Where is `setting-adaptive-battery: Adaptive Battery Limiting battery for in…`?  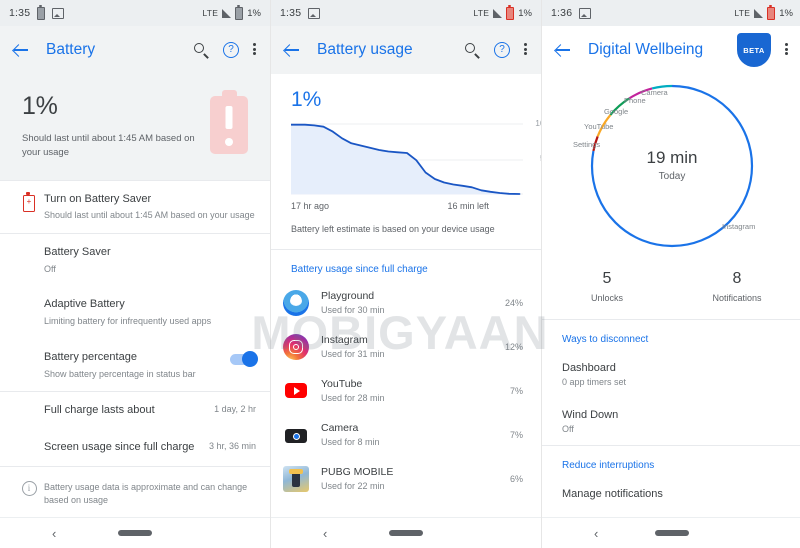
setting-adaptive-battery: Adaptive Battery Limiting battery for in… is located at coordinates (135, 312).